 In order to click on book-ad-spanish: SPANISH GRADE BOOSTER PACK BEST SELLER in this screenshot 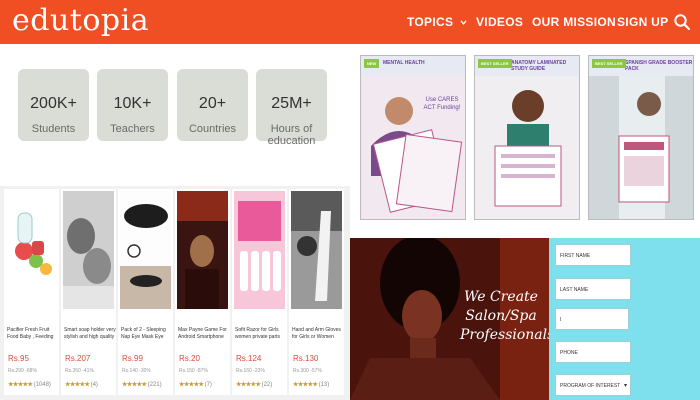, I will do `click(641, 137)`.